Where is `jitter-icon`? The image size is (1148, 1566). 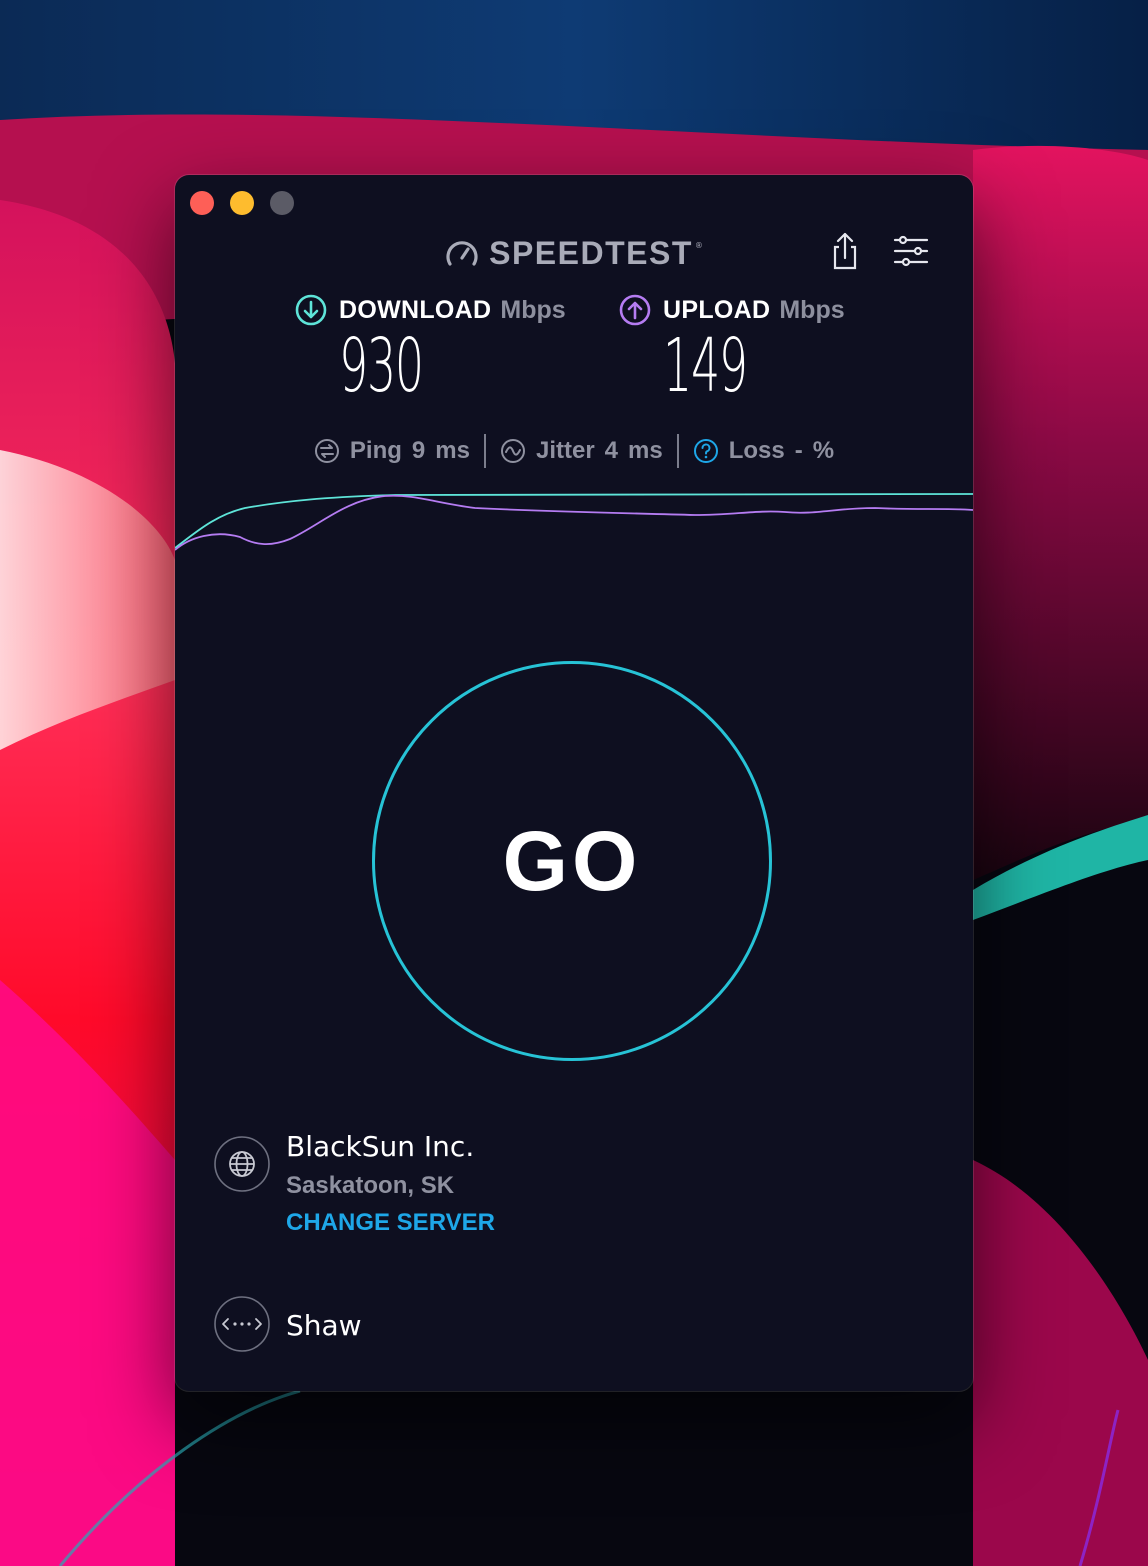 jitter-icon is located at coordinates (513, 451).